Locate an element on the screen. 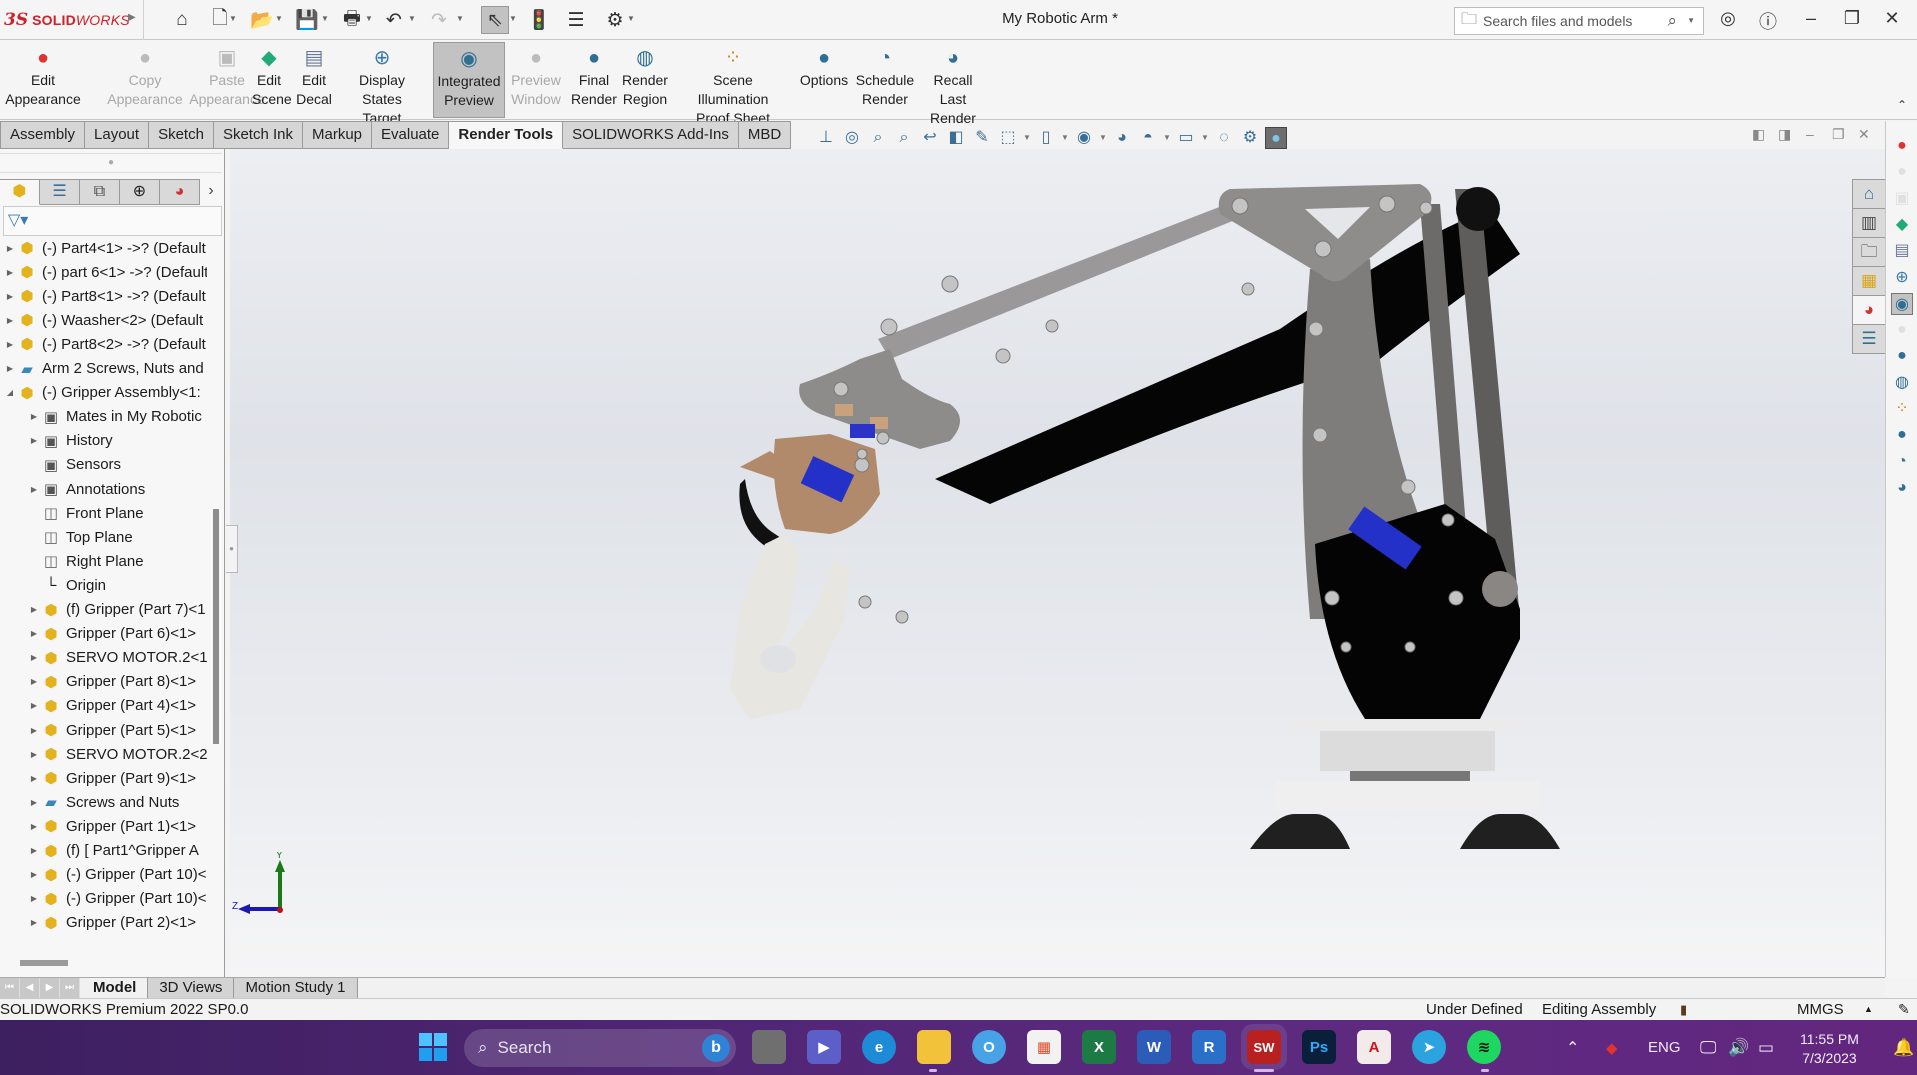 The height and width of the screenshot is (1075, 1917). task-pane-tab-custom-properties: ☰ is located at coordinates (1868, 339).